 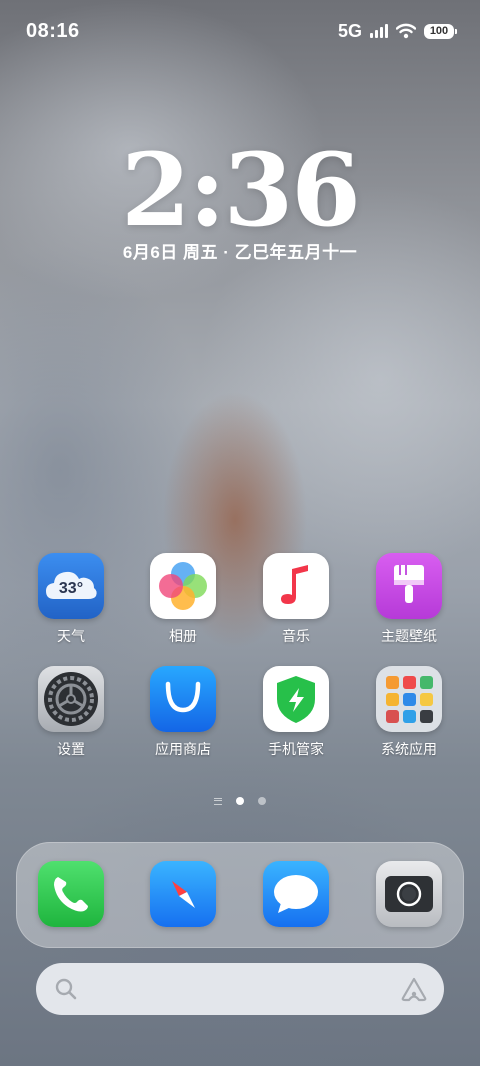 I want to click on camera-icon, so click(x=409, y=894).